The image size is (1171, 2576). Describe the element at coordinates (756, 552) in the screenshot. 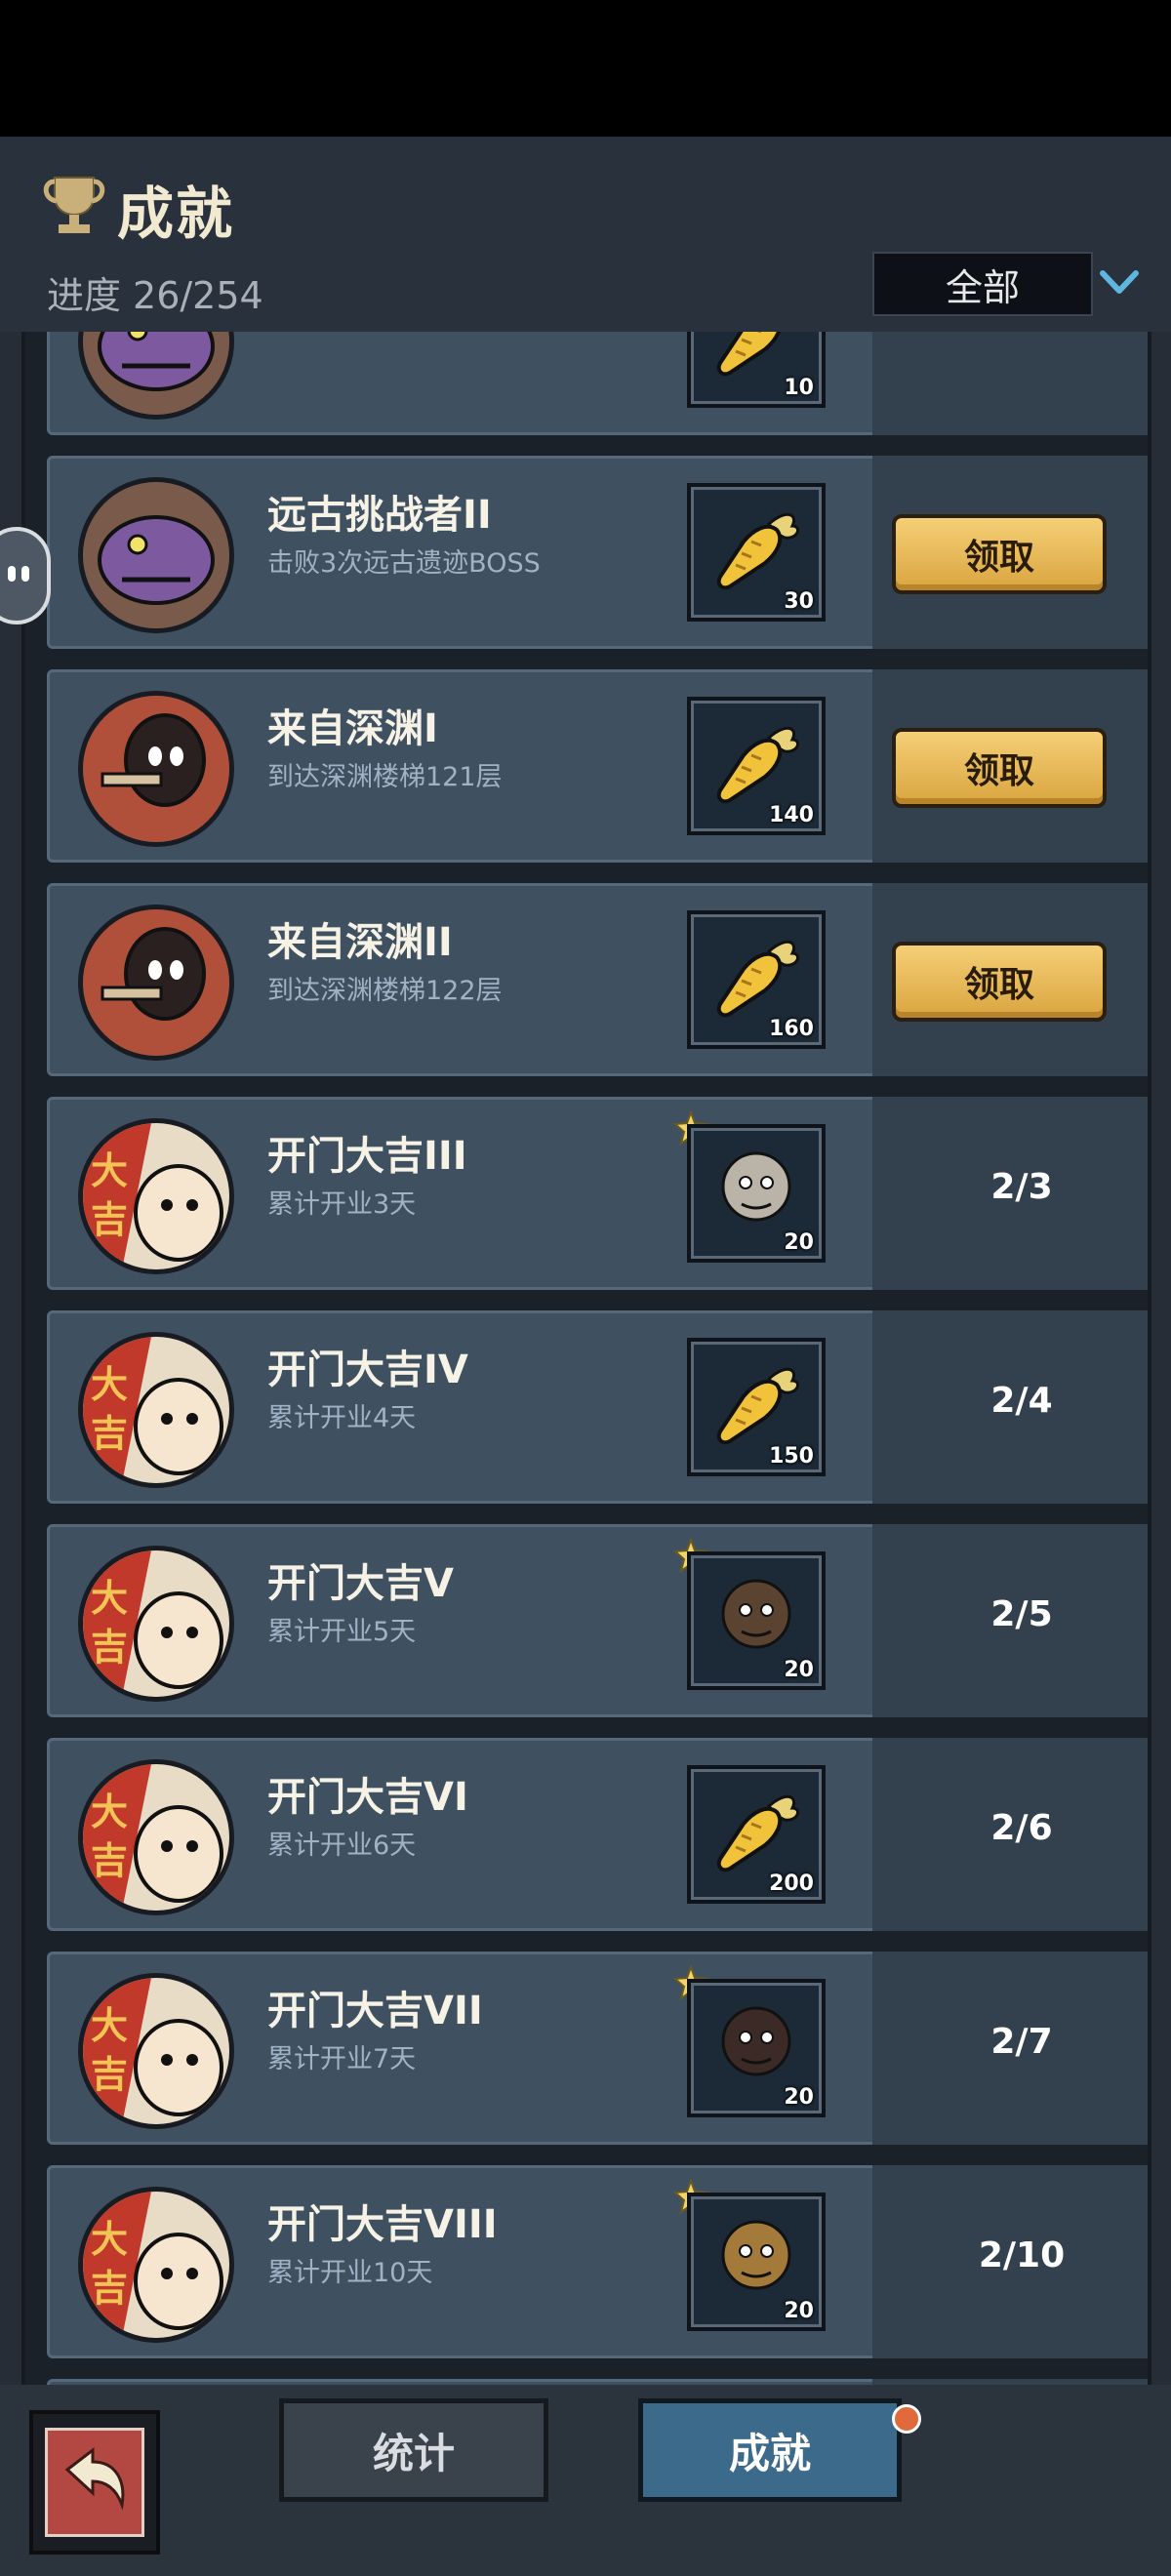

I see `reward-slot: 30` at that location.